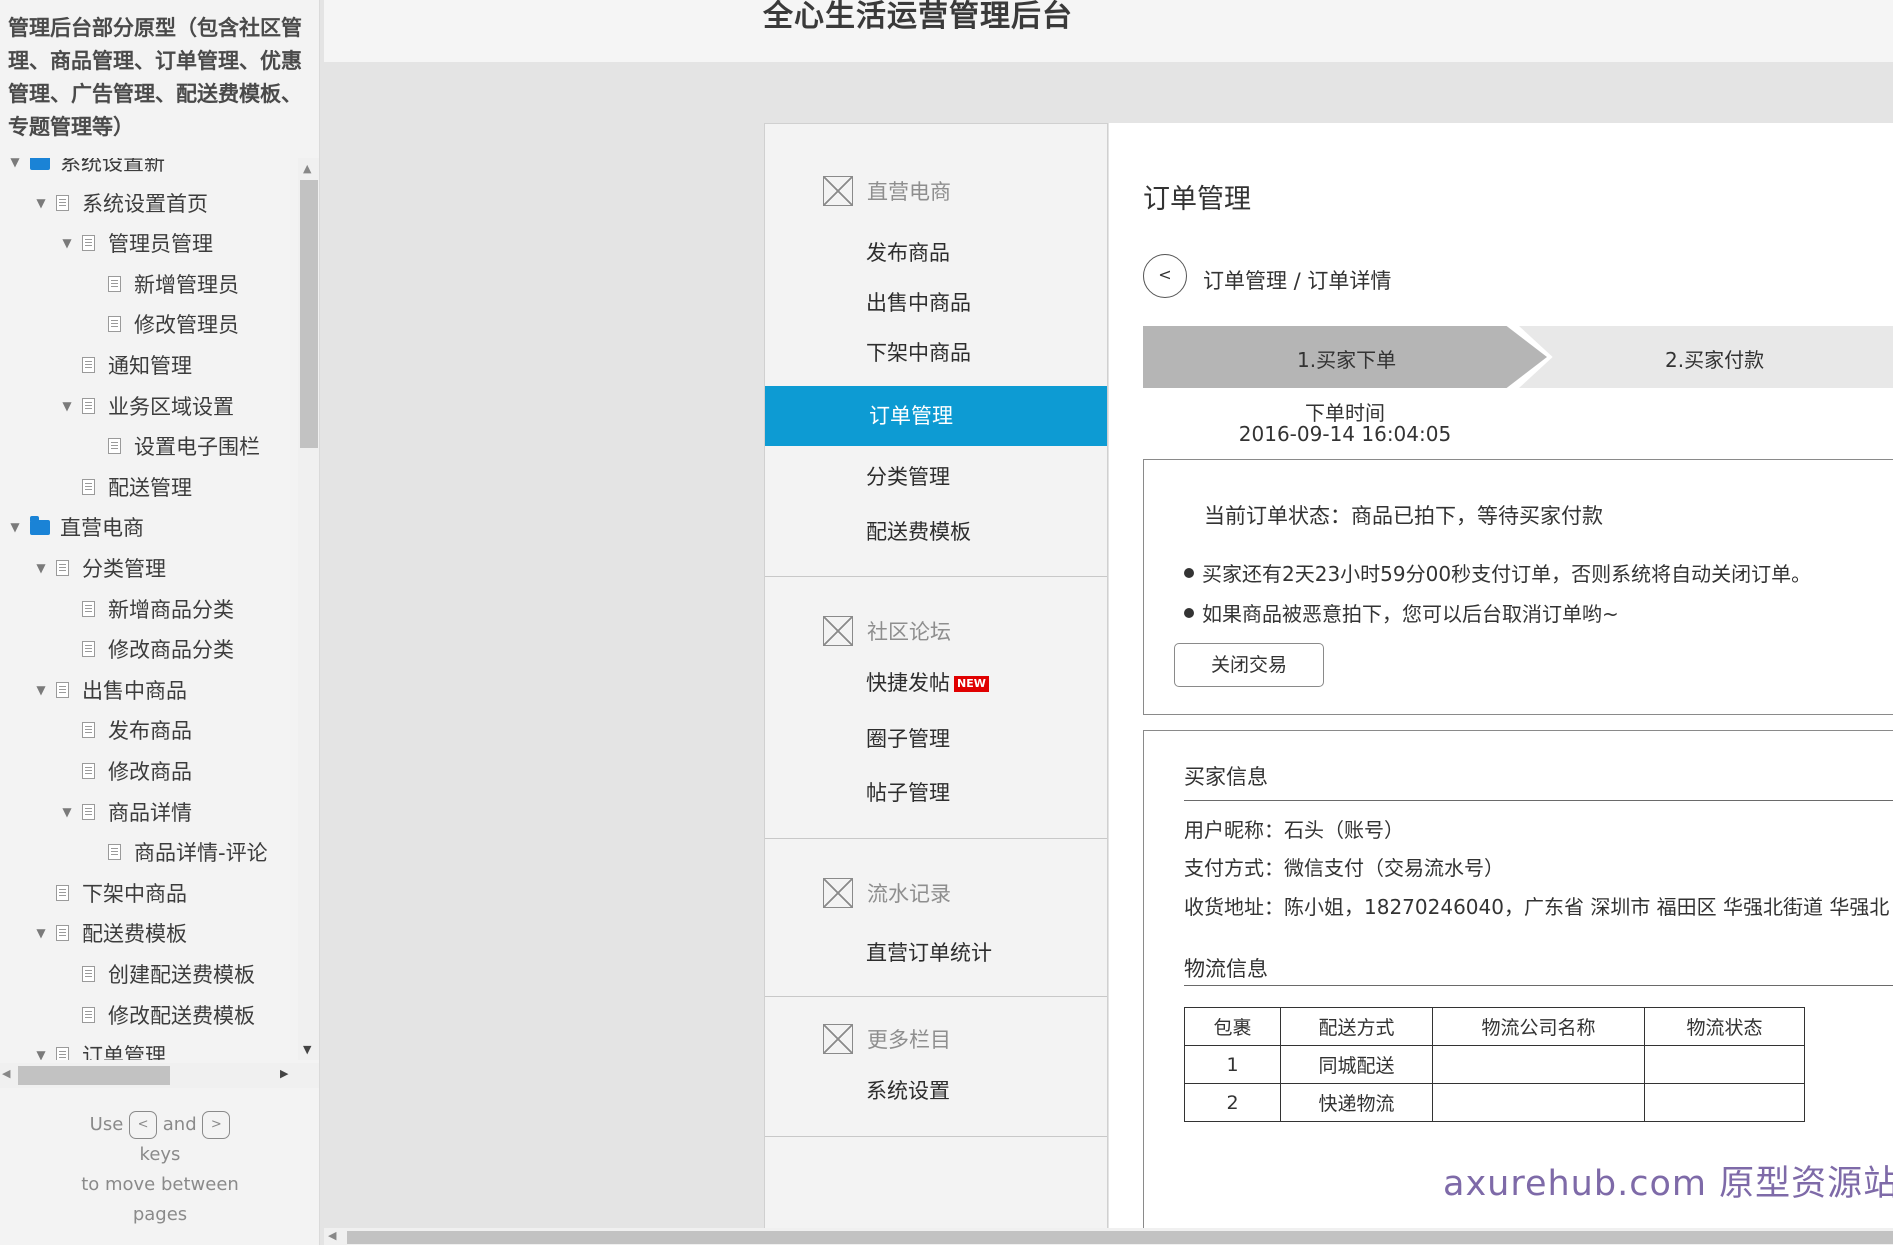 The image size is (1893, 1245). What do you see at coordinates (1401, 612) in the screenshot?
I see `cancel-order-note: 如果商品被恶意拍下，您可以后台取消订单哟~` at bounding box center [1401, 612].